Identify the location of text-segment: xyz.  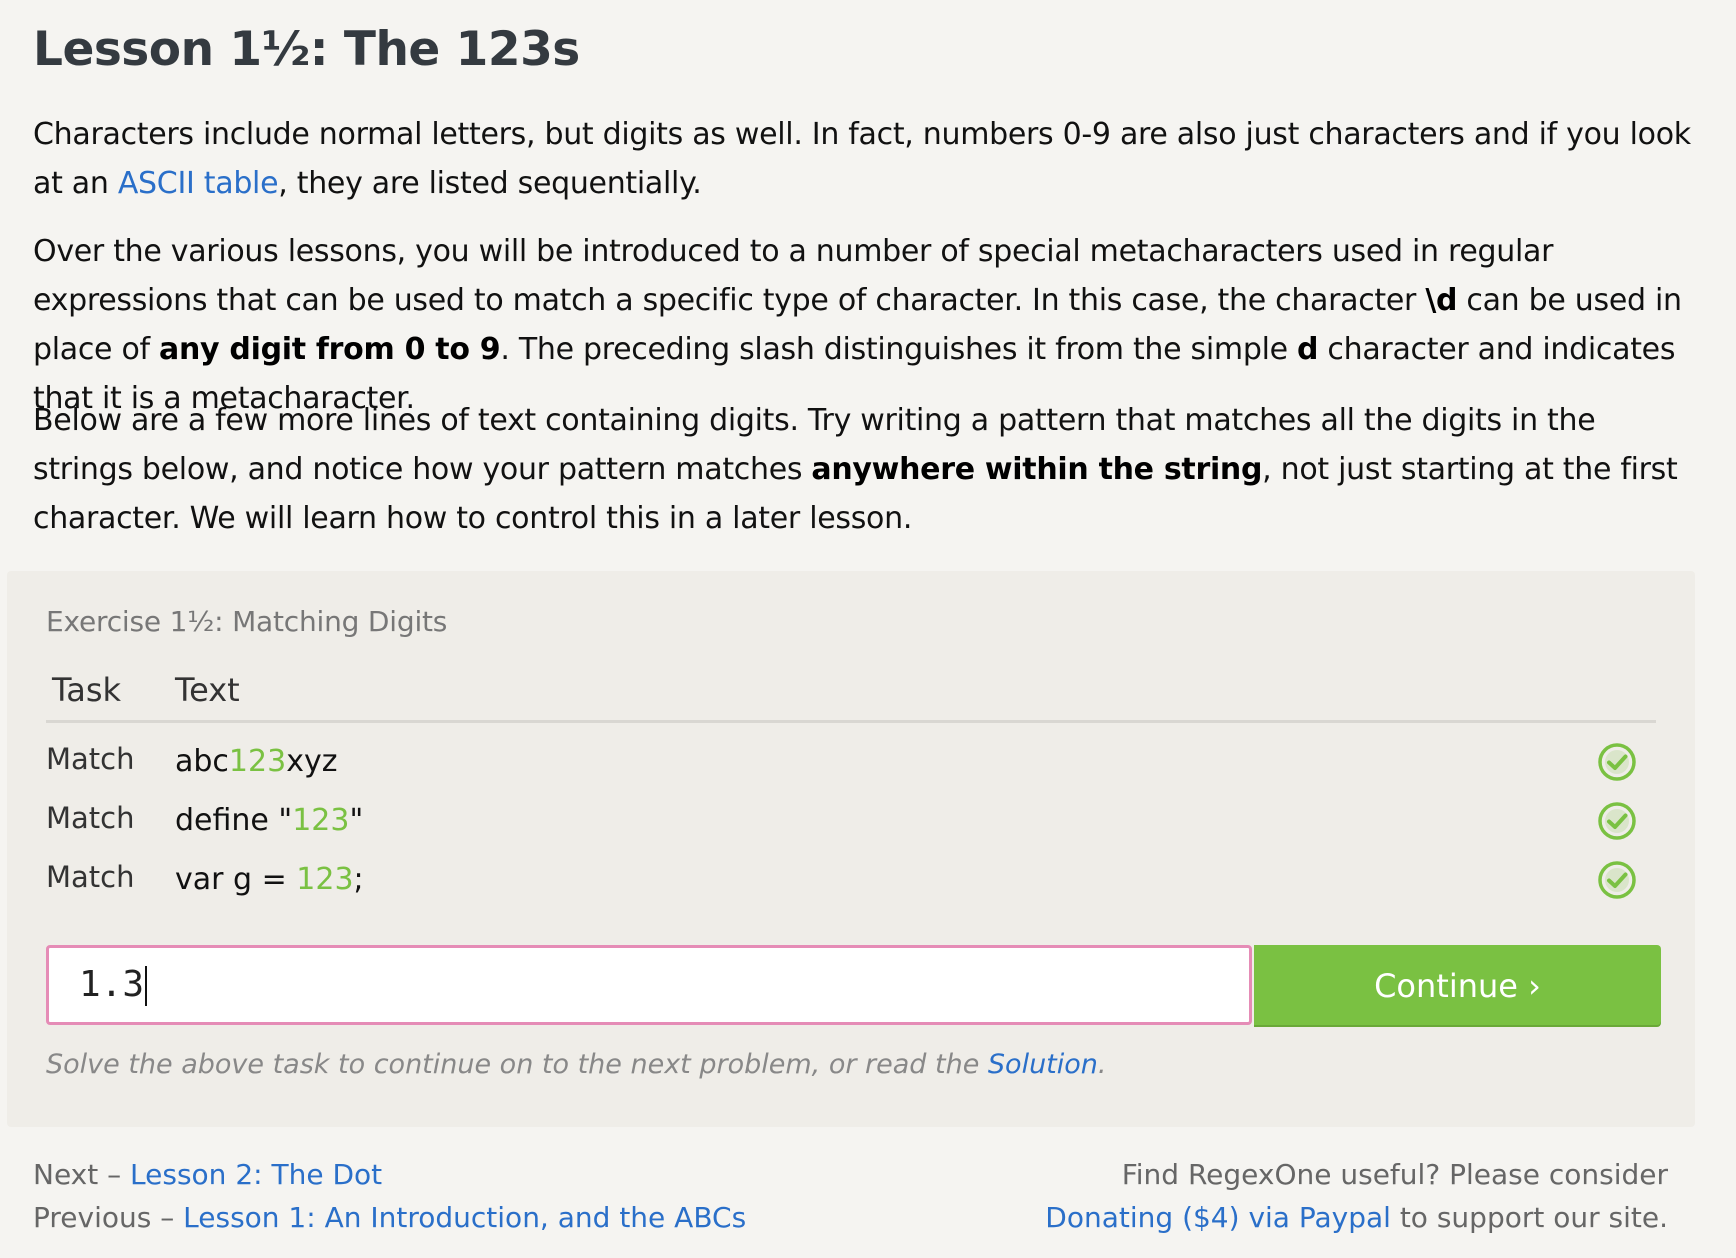
(312, 761).